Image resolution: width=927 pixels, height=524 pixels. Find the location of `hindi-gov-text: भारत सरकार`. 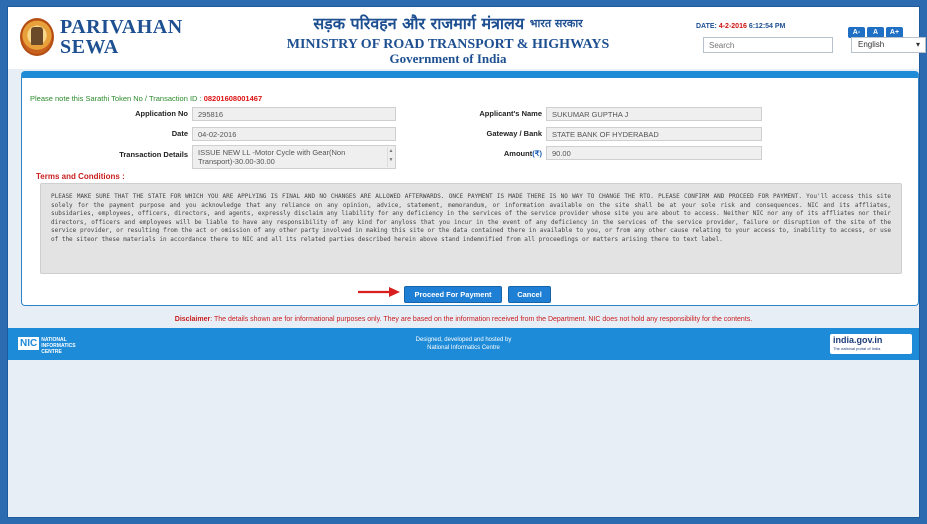

hindi-gov-text: भारत सरकार is located at coordinates (556, 23).